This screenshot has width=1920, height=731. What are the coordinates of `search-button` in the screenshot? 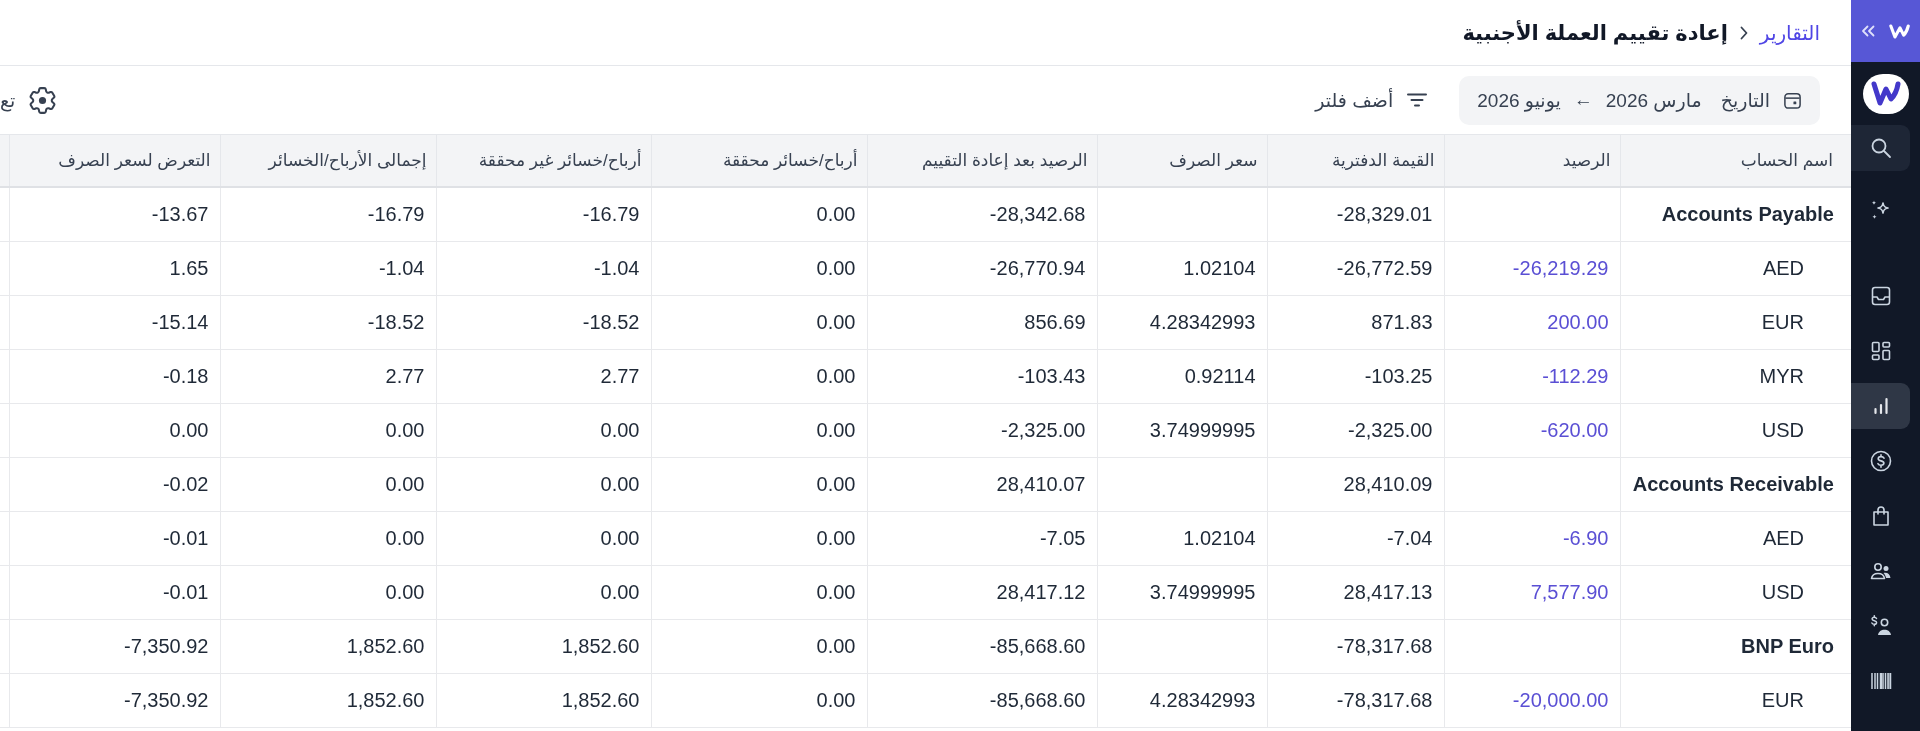 It's located at (1880, 148).